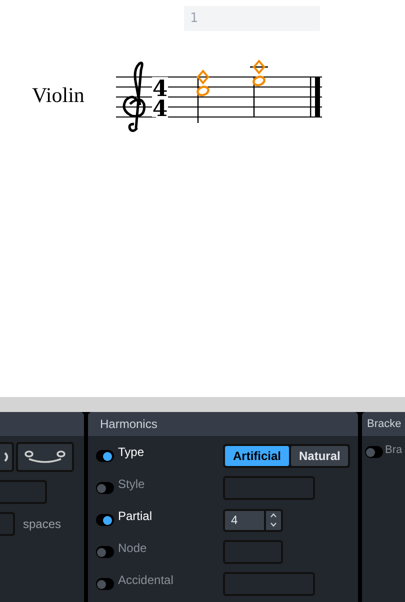 The height and width of the screenshot is (602, 405). Describe the element at coordinates (253, 520) in the screenshot. I see `number-spinner: 4` at that location.